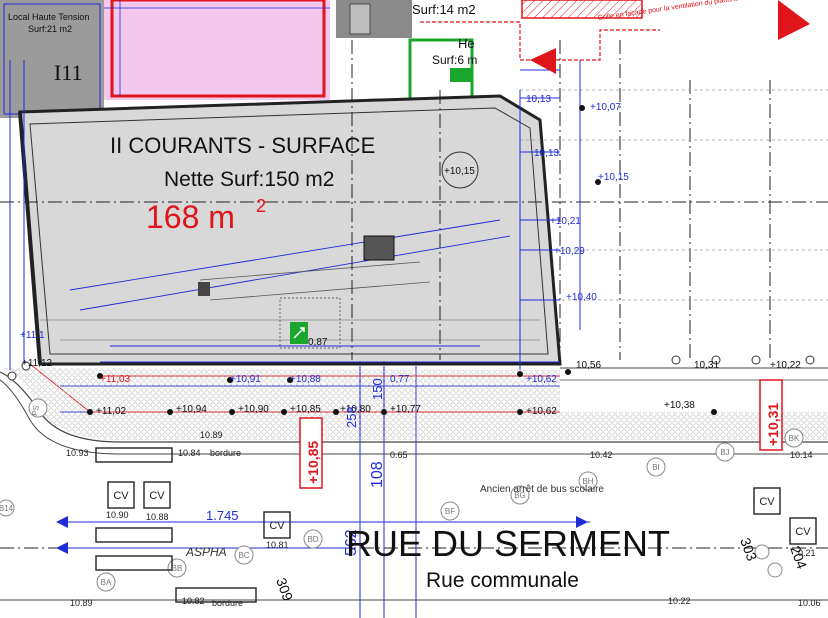  I want to click on svg-text: 10.42, so click(601, 455).